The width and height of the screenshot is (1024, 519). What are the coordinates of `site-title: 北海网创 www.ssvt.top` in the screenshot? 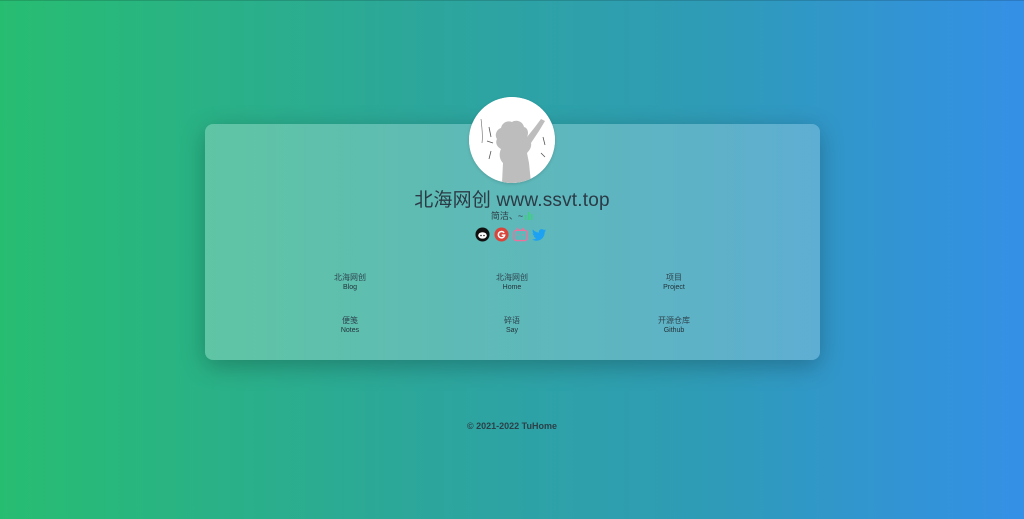 It's located at (512, 200).